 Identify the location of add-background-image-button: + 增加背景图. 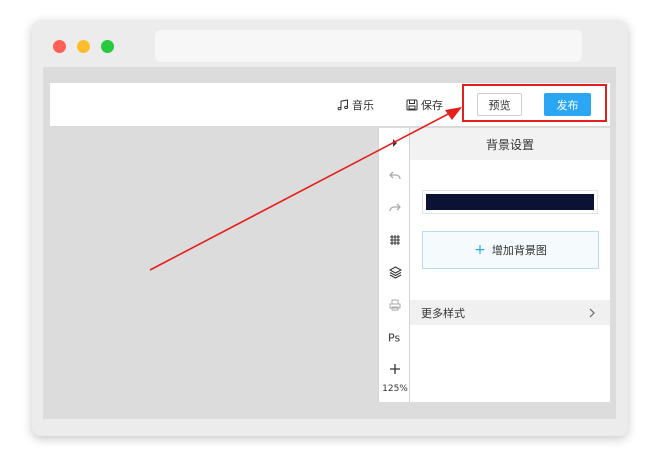
(510, 250).